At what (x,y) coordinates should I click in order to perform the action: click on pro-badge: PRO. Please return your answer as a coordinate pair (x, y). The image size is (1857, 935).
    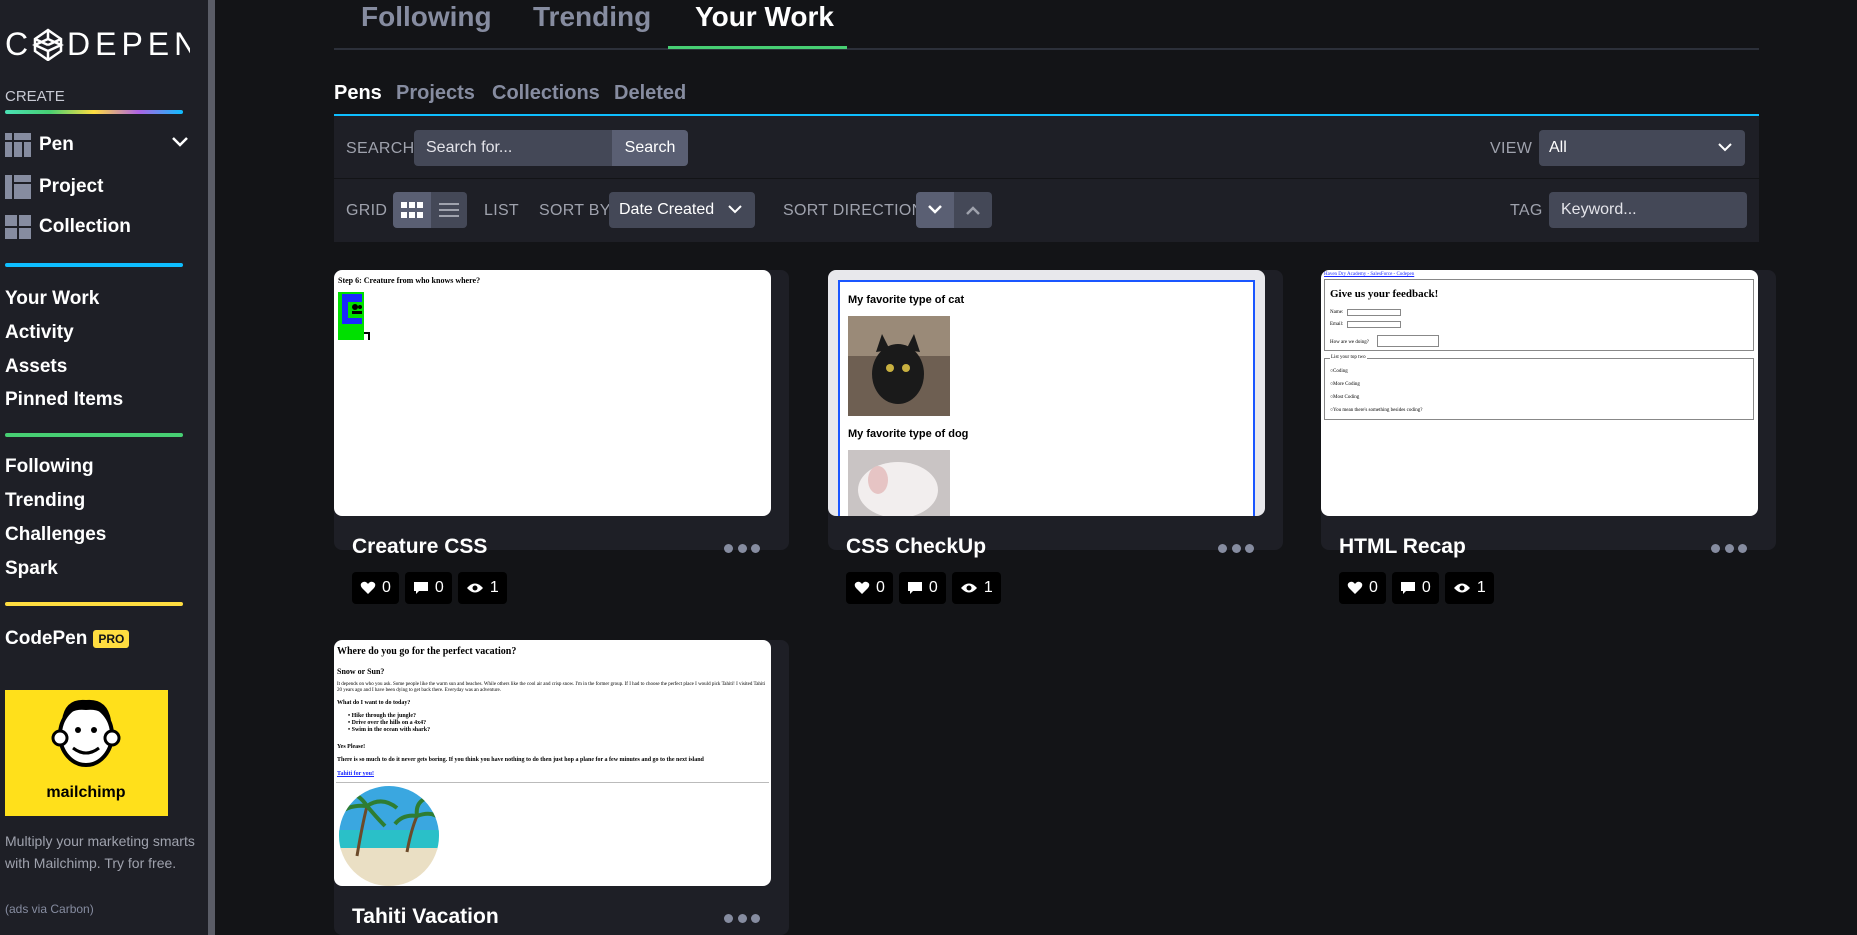
    Looking at the image, I should click on (111, 639).